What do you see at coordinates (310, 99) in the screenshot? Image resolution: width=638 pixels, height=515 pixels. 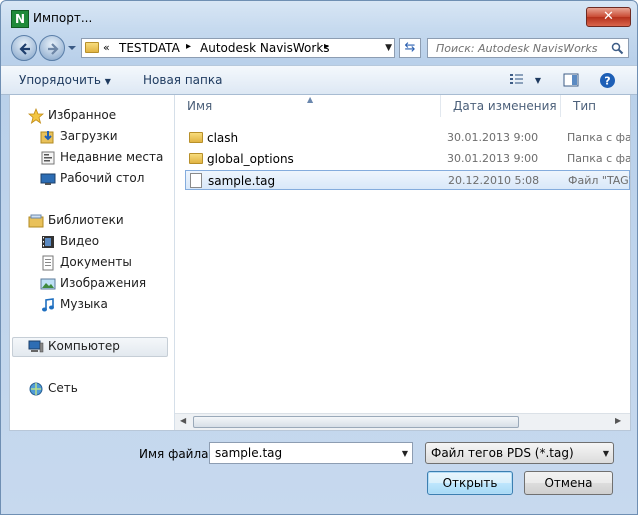 I see `sort-up-icon: ▲` at bounding box center [310, 99].